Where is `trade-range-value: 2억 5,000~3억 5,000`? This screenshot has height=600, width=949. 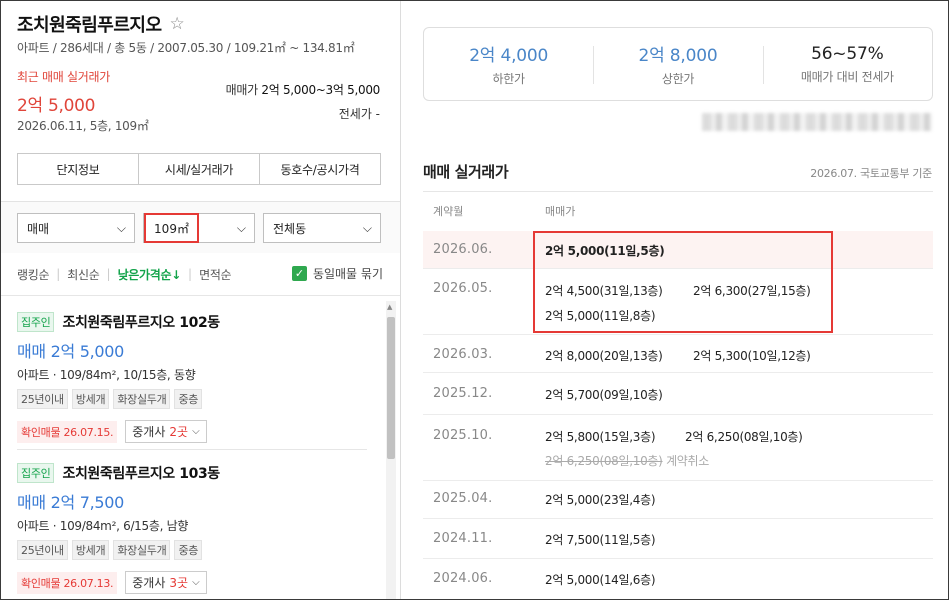
trade-range-value: 2억 5,000~3억 5,000 is located at coordinates (320, 90).